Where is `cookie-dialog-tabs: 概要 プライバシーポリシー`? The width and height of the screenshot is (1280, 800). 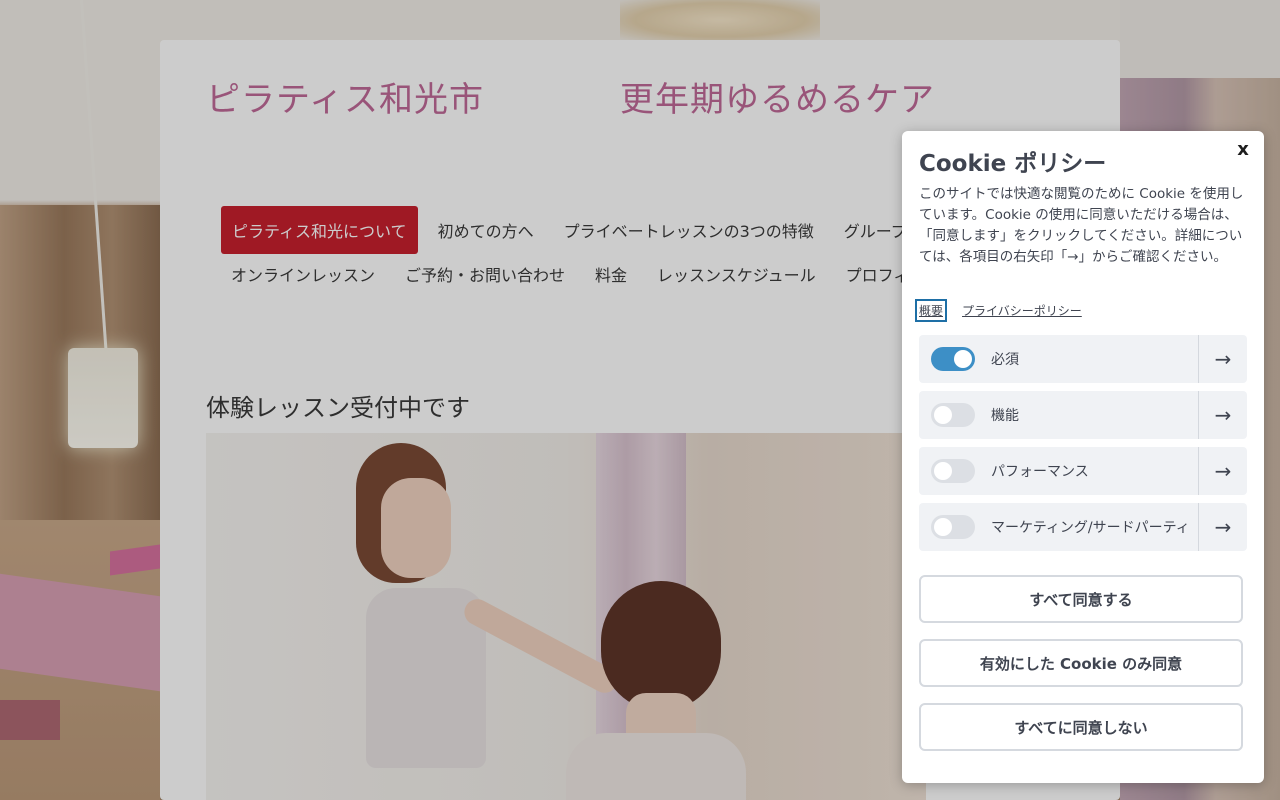 cookie-dialog-tabs: 概要 プライバシーポリシー is located at coordinates (1006, 310).